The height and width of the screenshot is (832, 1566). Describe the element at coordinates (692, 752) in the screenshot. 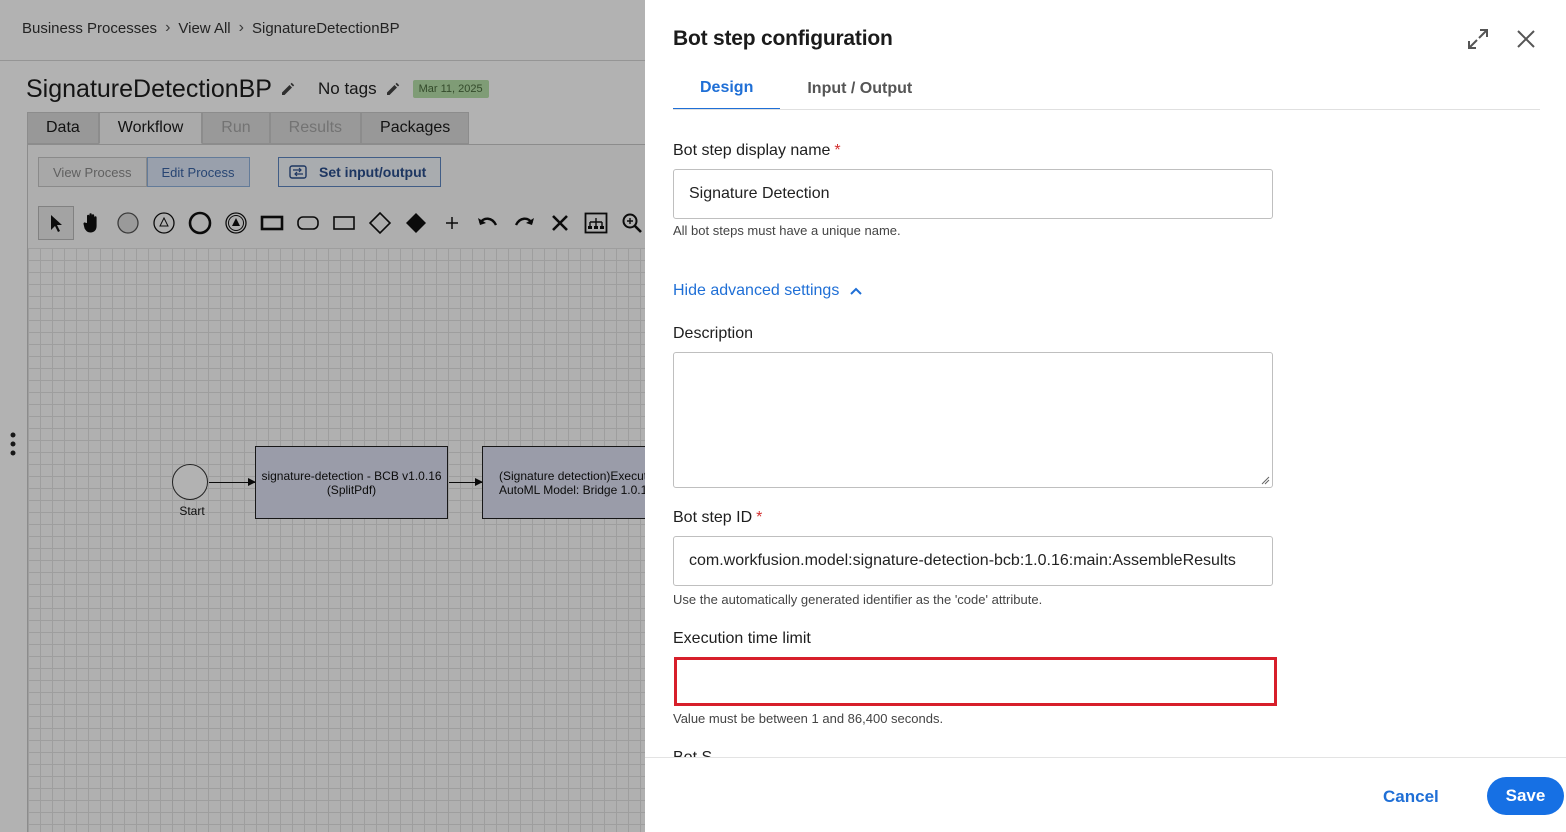

I see `bot-s-label-partial: Bot S` at that location.